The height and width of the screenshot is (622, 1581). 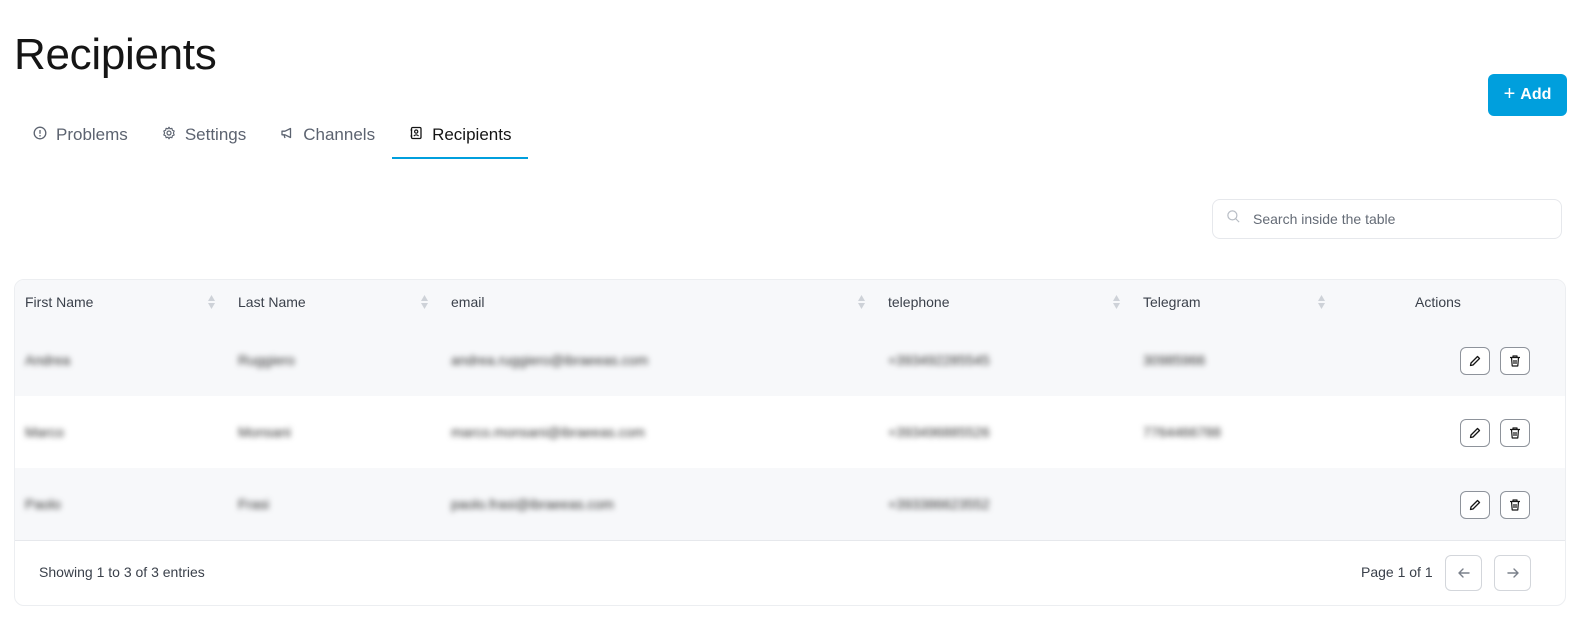 What do you see at coordinates (44, 432) in the screenshot?
I see `cell-first-name: Marco` at bounding box center [44, 432].